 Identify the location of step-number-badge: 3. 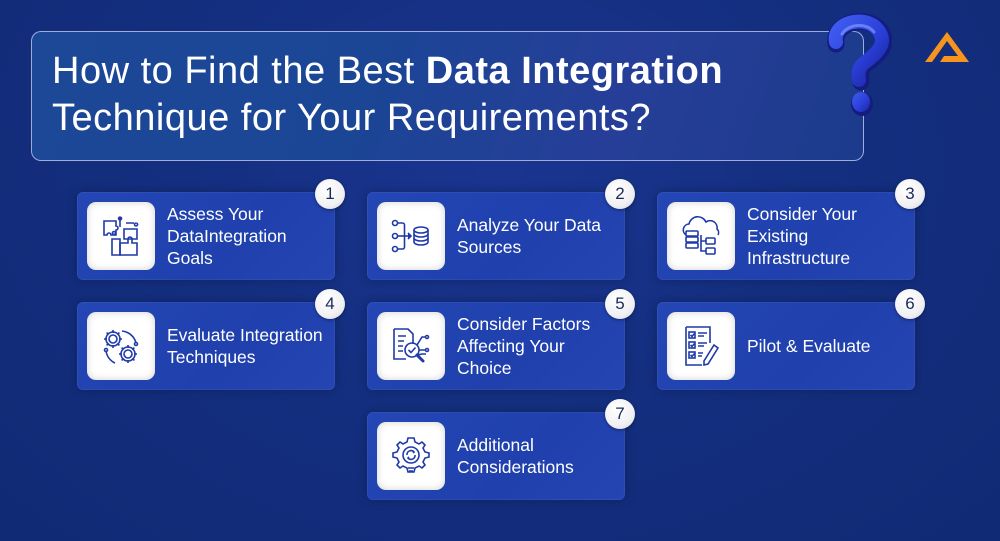
(910, 194).